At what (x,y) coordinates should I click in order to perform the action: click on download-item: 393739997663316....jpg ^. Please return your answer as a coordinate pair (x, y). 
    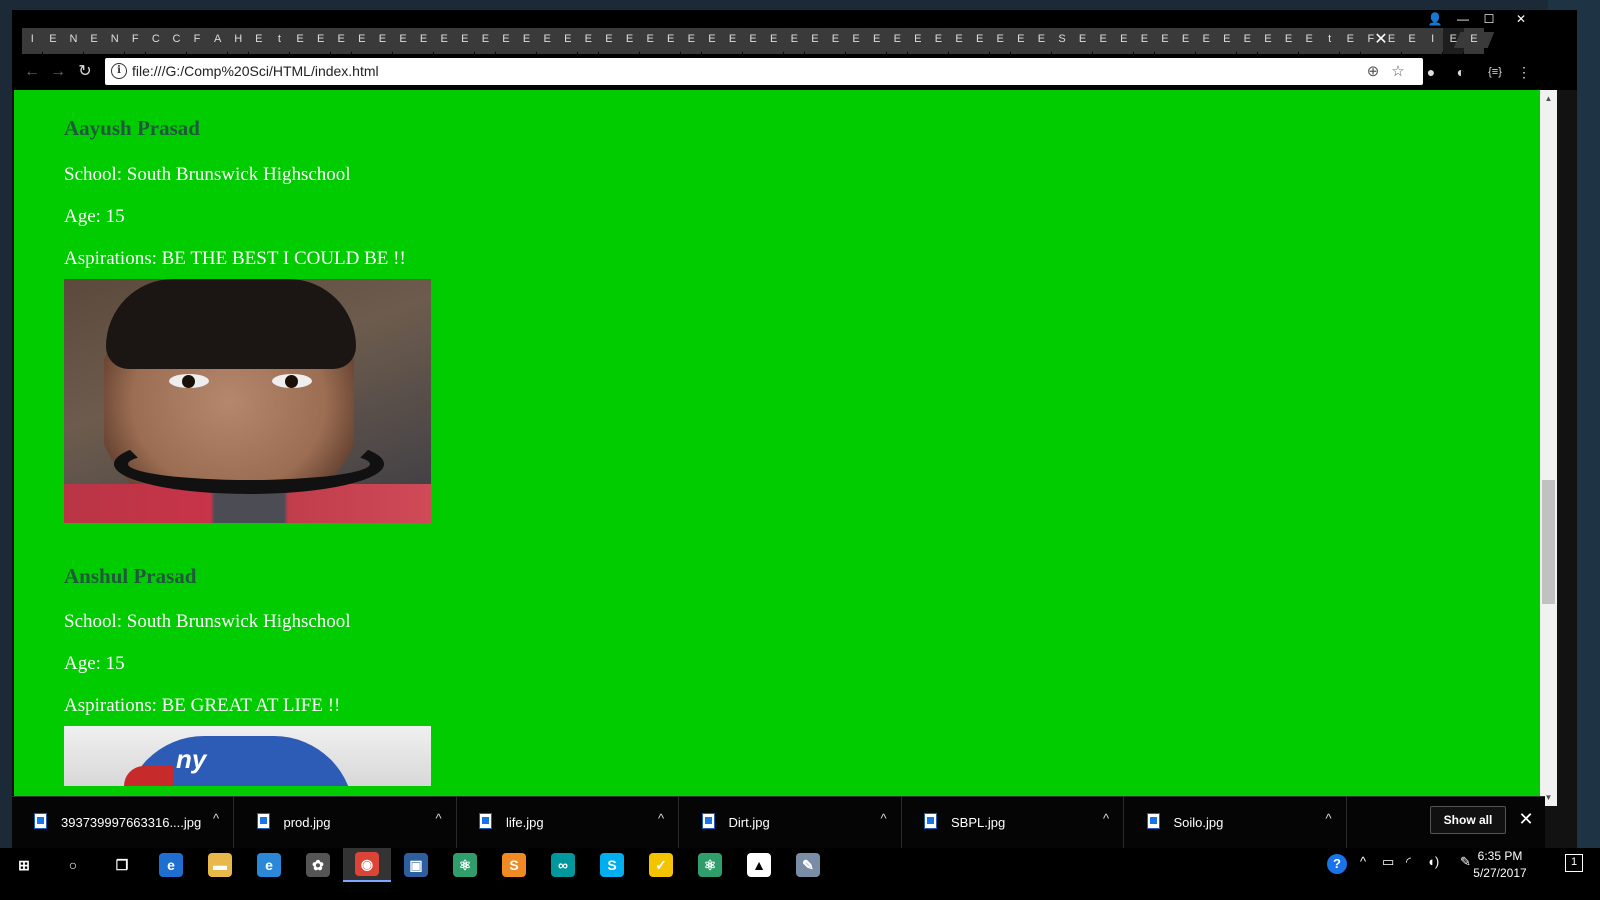
    Looking at the image, I should click on (123, 823).